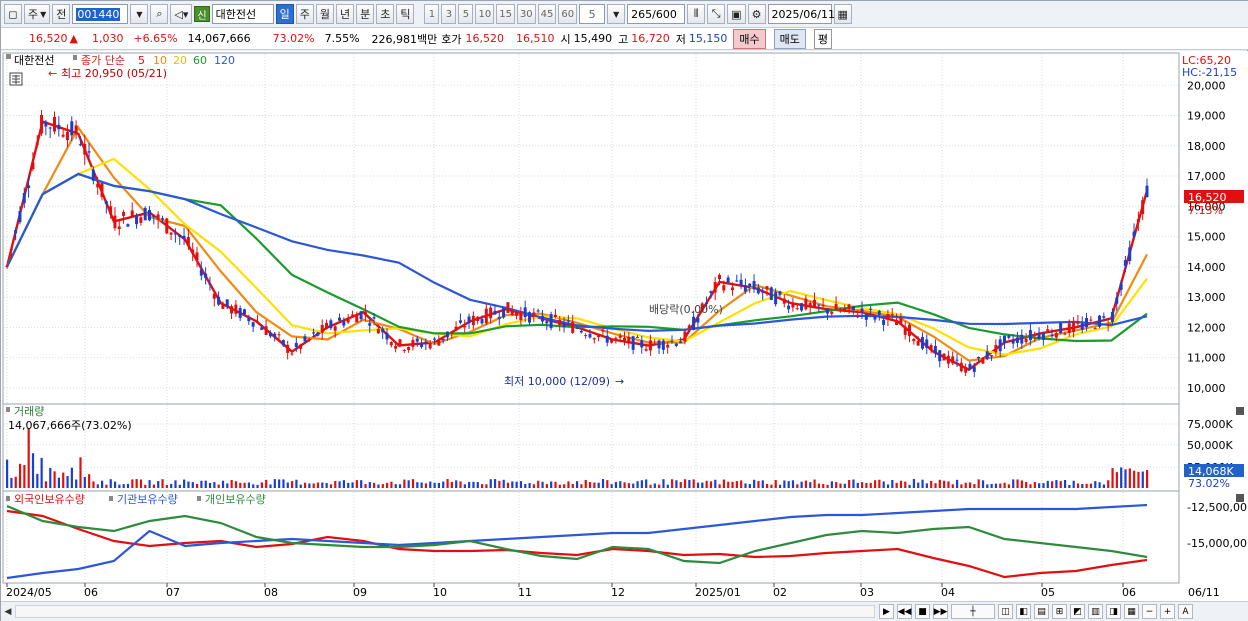 The height and width of the screenshot is (621, 1248). What do you see at coordinates (345, 14) in the screenshot?
I see `period-tab-year: 년` at bounding box center [345, 14].